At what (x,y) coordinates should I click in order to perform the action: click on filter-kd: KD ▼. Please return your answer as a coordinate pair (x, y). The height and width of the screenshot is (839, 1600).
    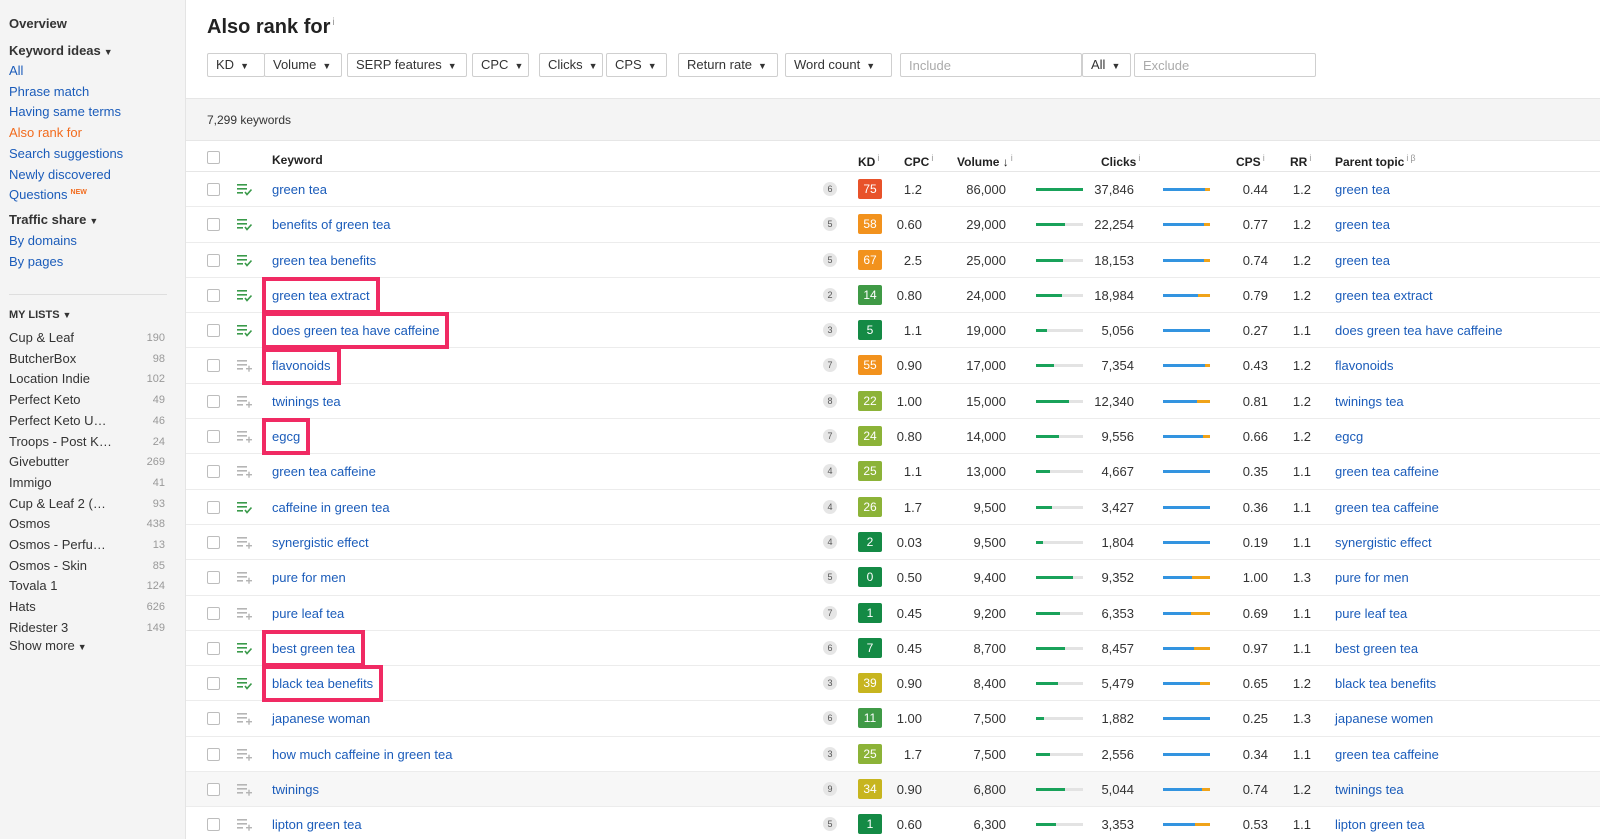
    Looking at the image, I should click on (236, 65).